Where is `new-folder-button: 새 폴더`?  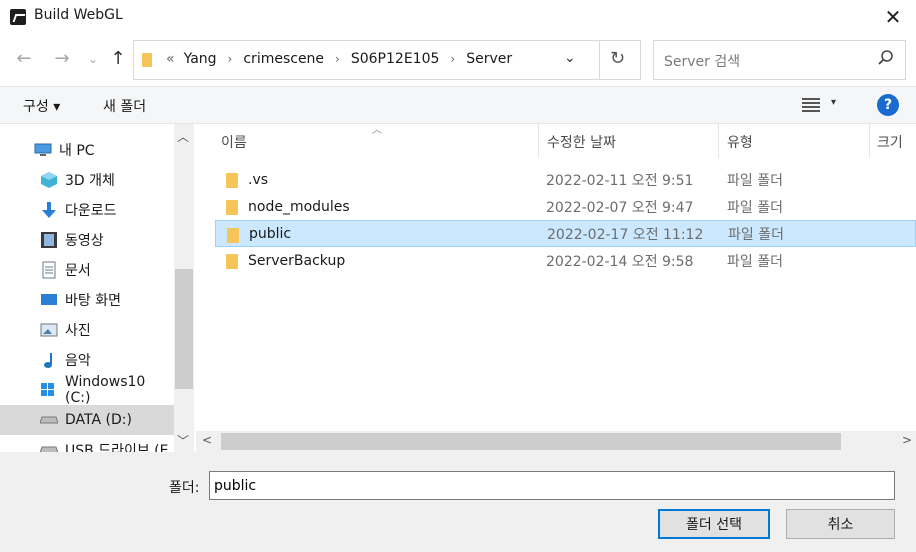
new-folder-button: 새 폴더 is located at coordinates (124, 106).